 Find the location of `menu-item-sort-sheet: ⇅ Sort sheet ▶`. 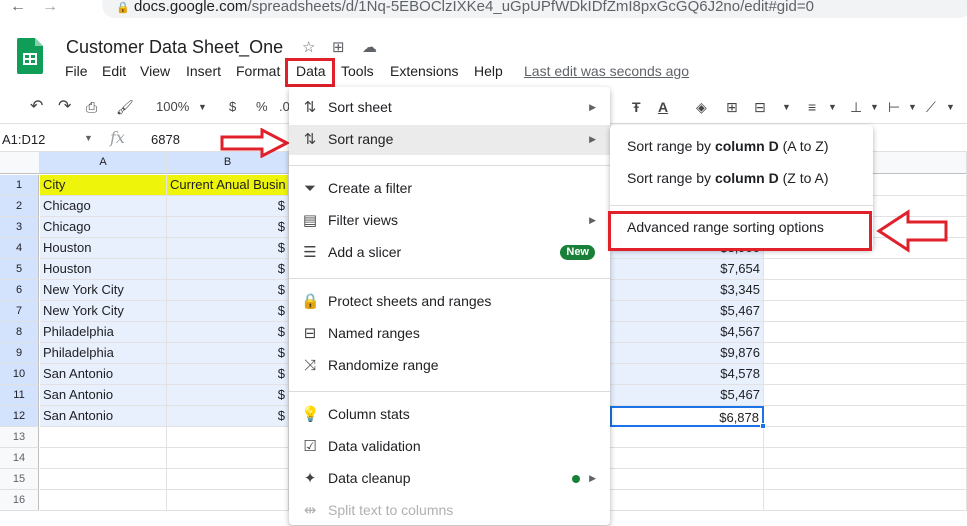

menu-item-sort-sheet: ⇅ Sort sheet ▶ is located at coordinates (449, 108).